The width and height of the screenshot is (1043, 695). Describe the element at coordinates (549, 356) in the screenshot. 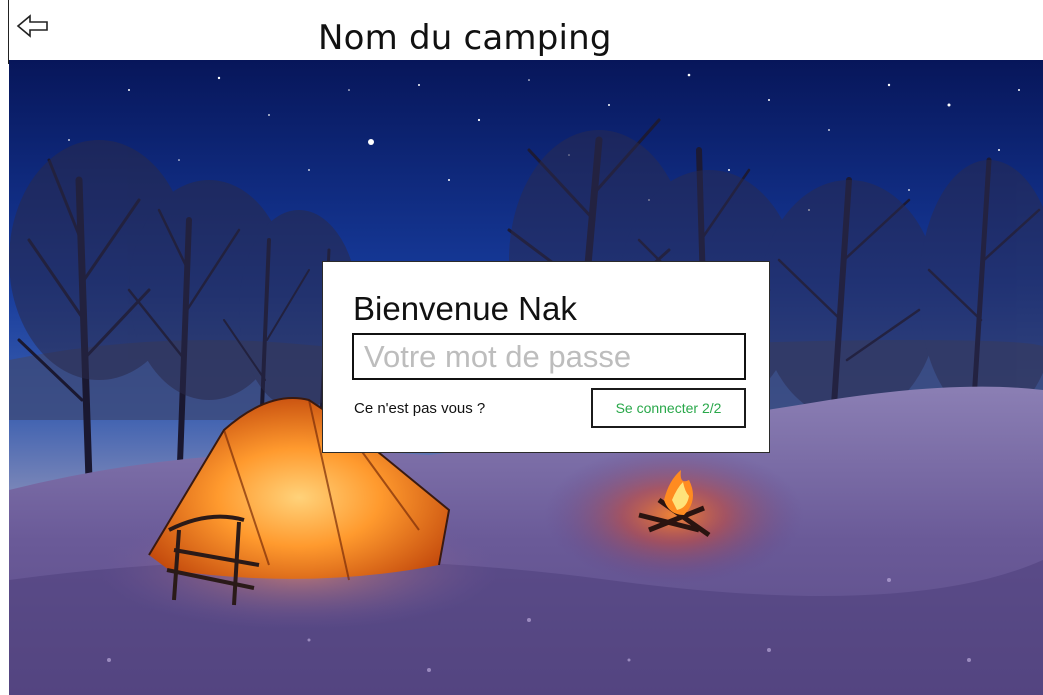

I see `password-input` at that location.